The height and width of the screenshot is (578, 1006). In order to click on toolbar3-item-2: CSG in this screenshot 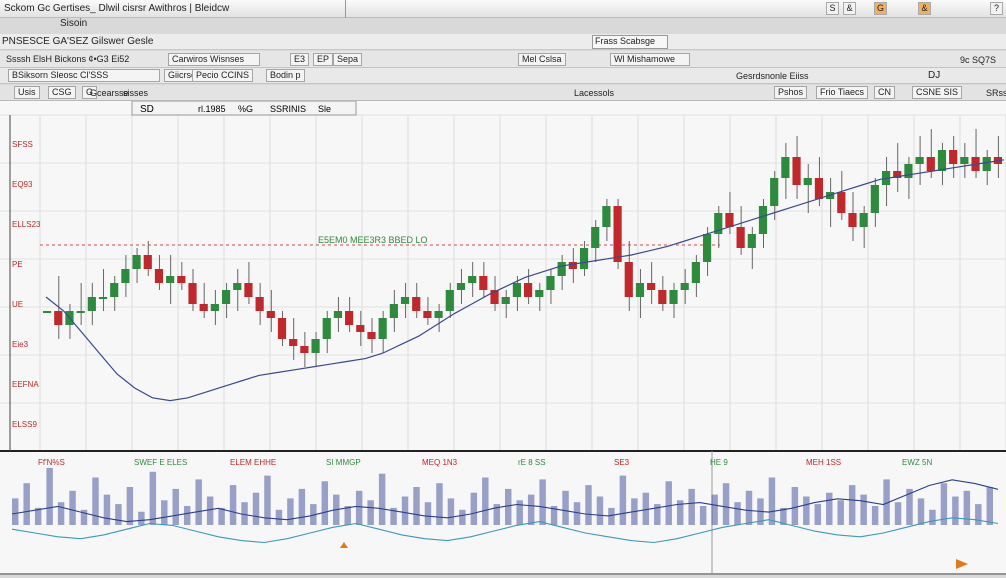, I will do `click(62, 92)`.